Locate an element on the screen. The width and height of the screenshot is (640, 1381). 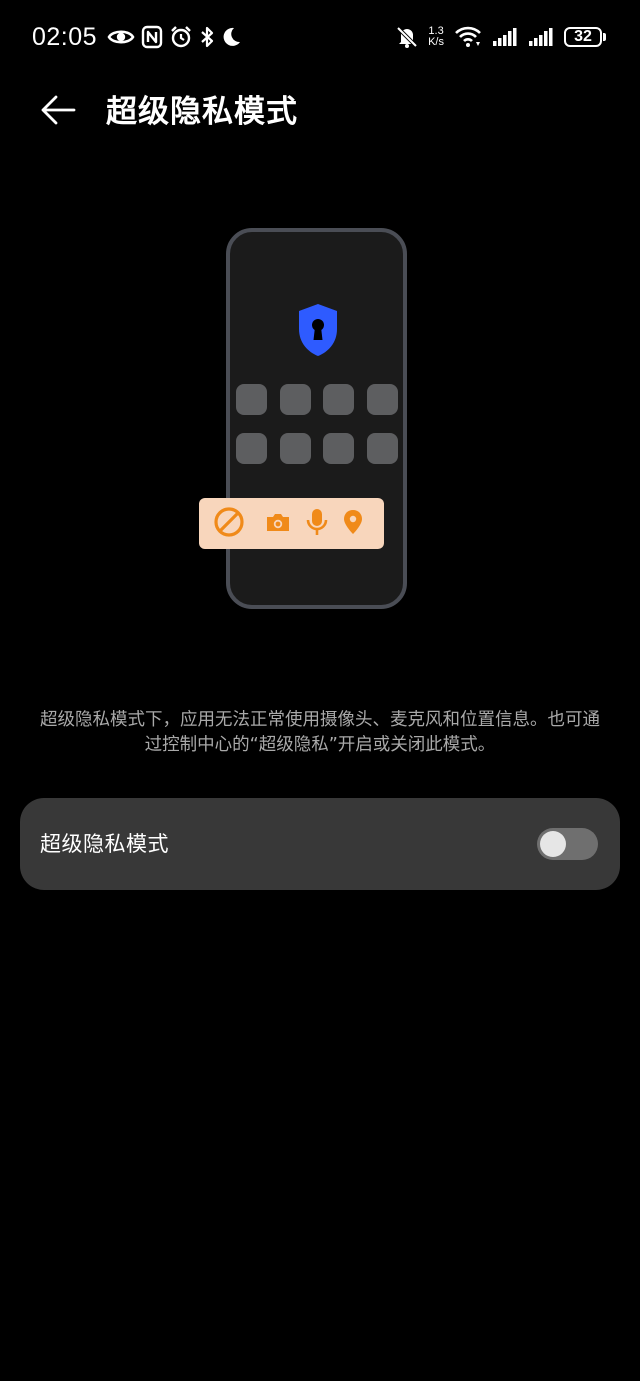
alarm-icon is located at coordinates (181, 37).